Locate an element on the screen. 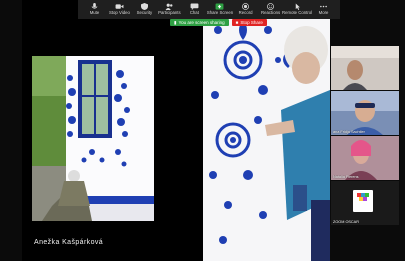  remote-control-button: Remote Control is located at coordinates (297, 9).